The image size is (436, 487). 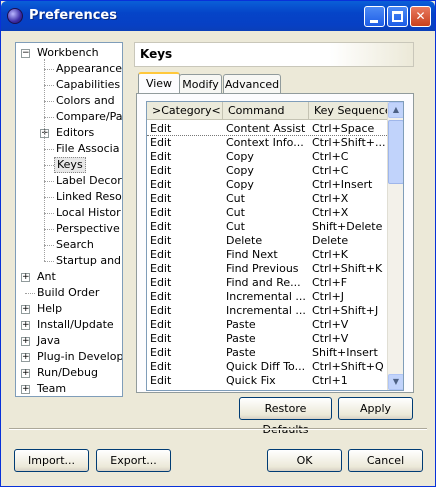 I want to click on tree-item: Perspective, so click(x=69, y=229).